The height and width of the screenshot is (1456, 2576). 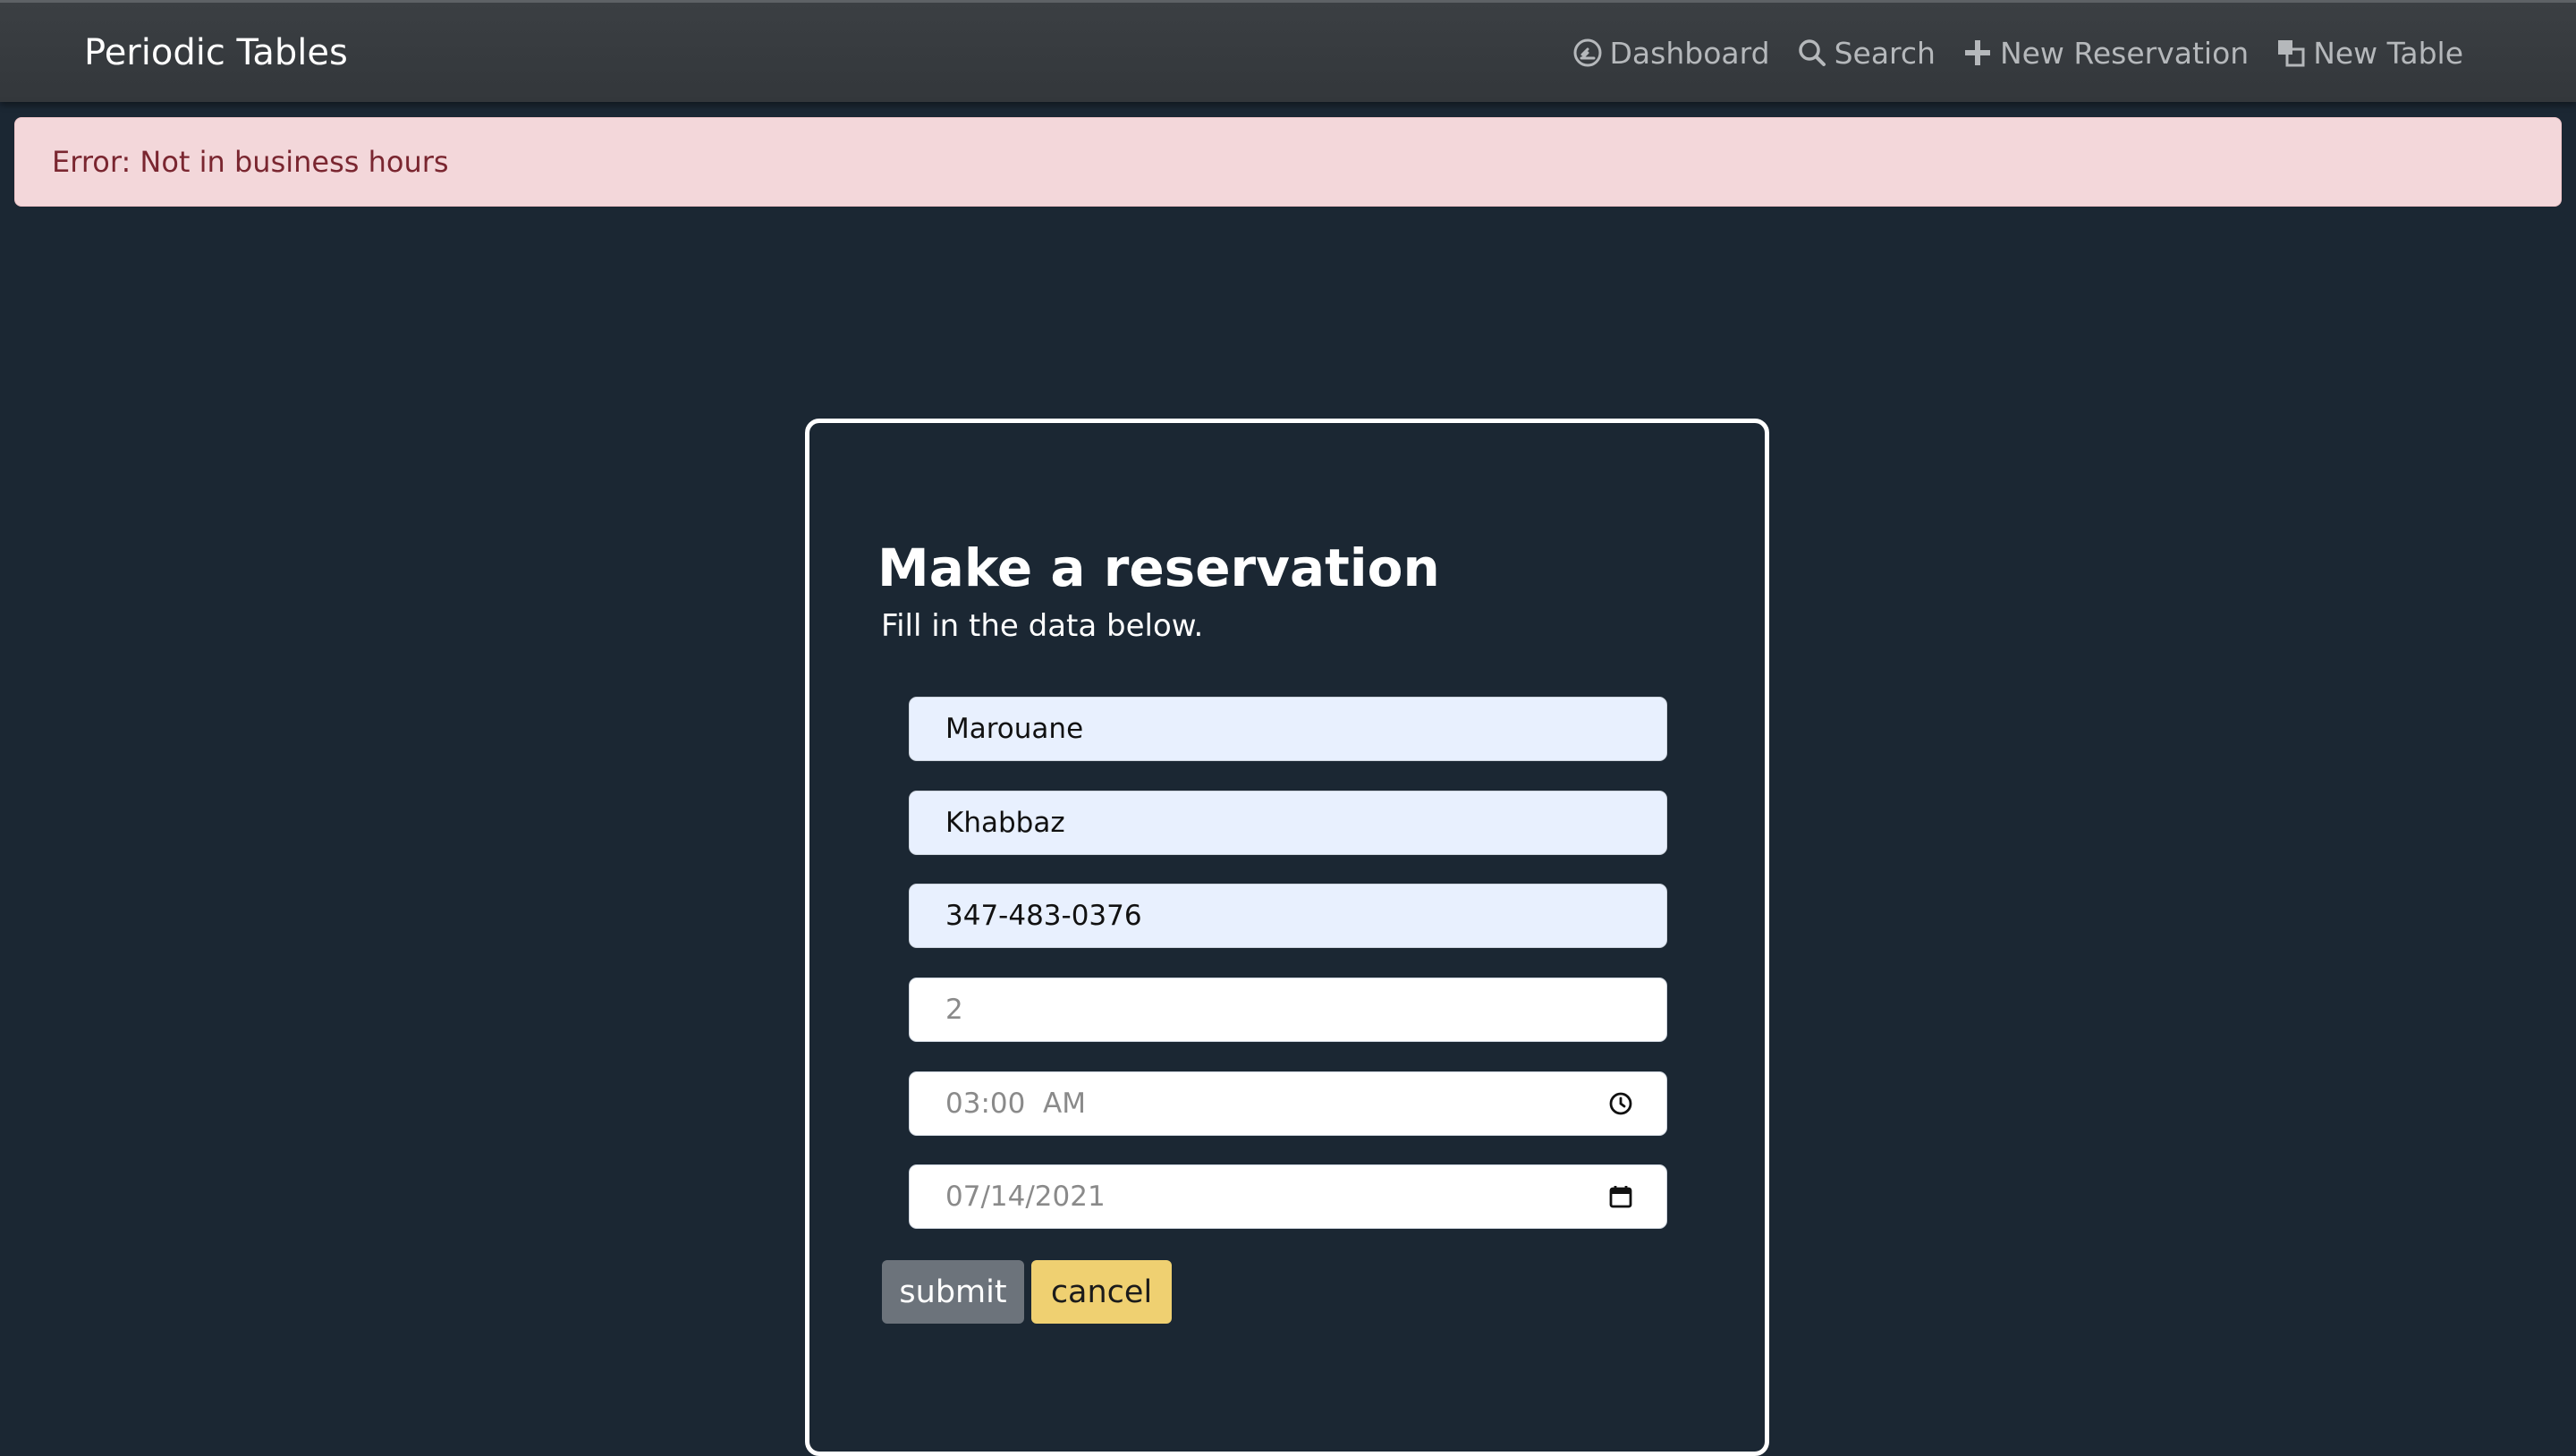 I want to click on clock-icon, so click(x=1620, y=1103).